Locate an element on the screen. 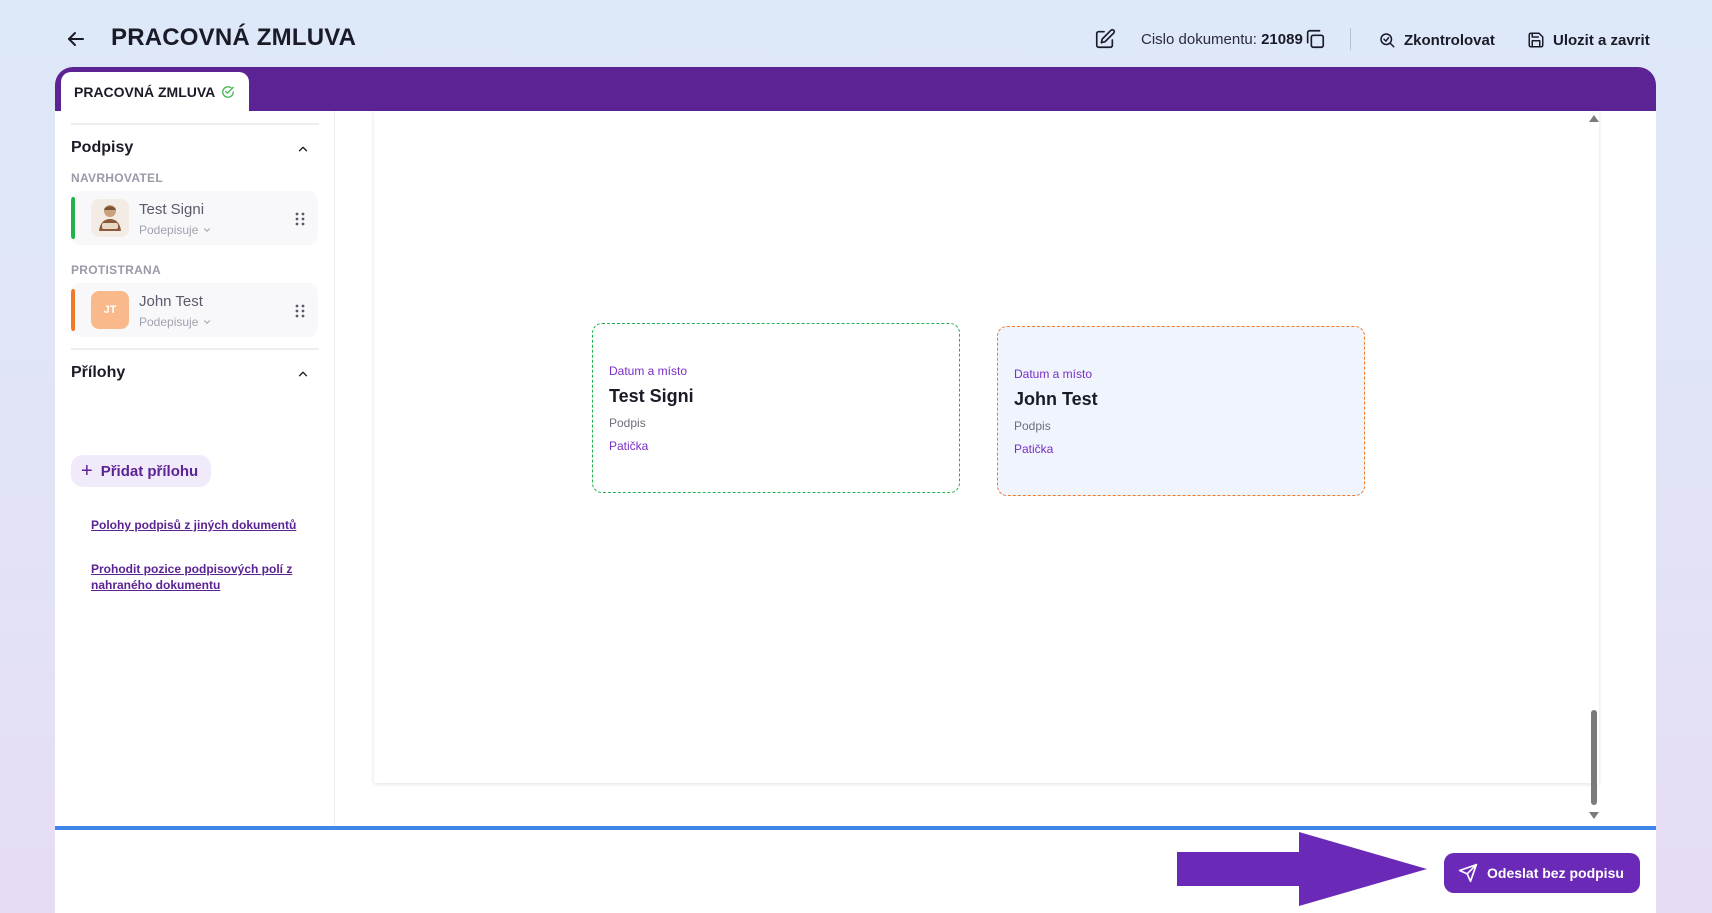 The height and width of the screenshot is (913, 1712). signatures-section-title: Podpisy is located at coordinates (102, 147).